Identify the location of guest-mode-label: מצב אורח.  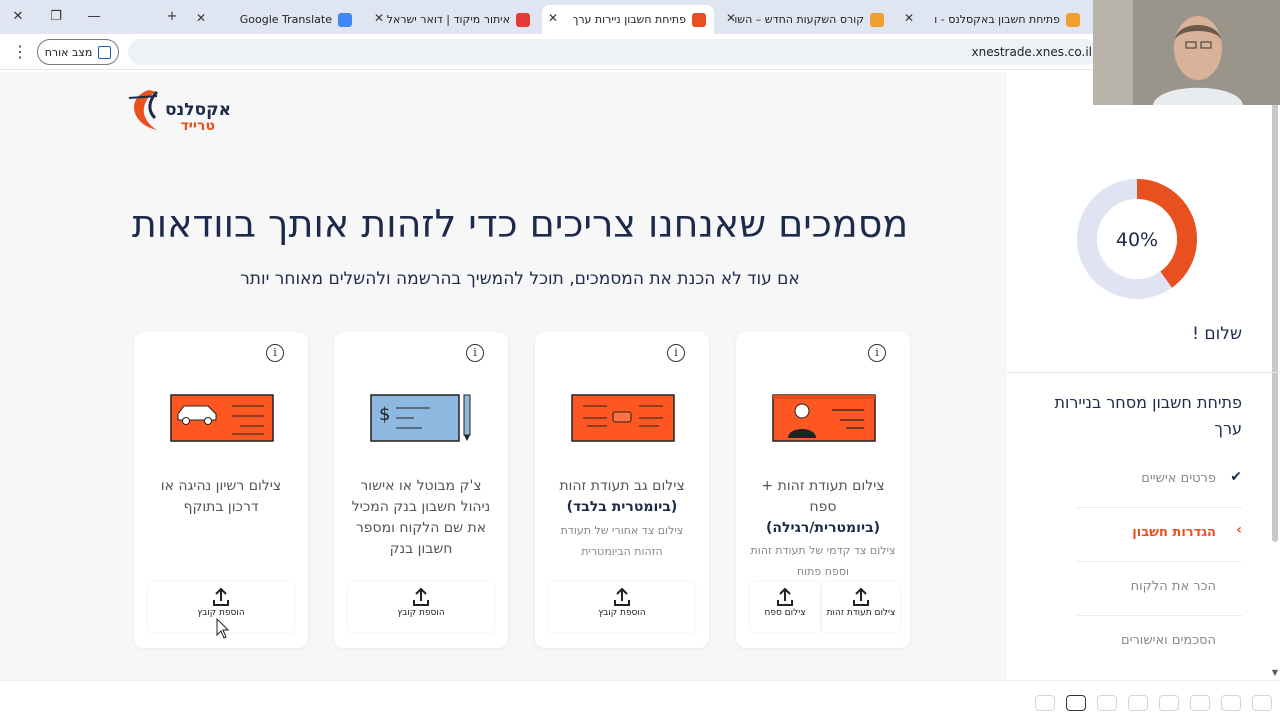
(68, 52).